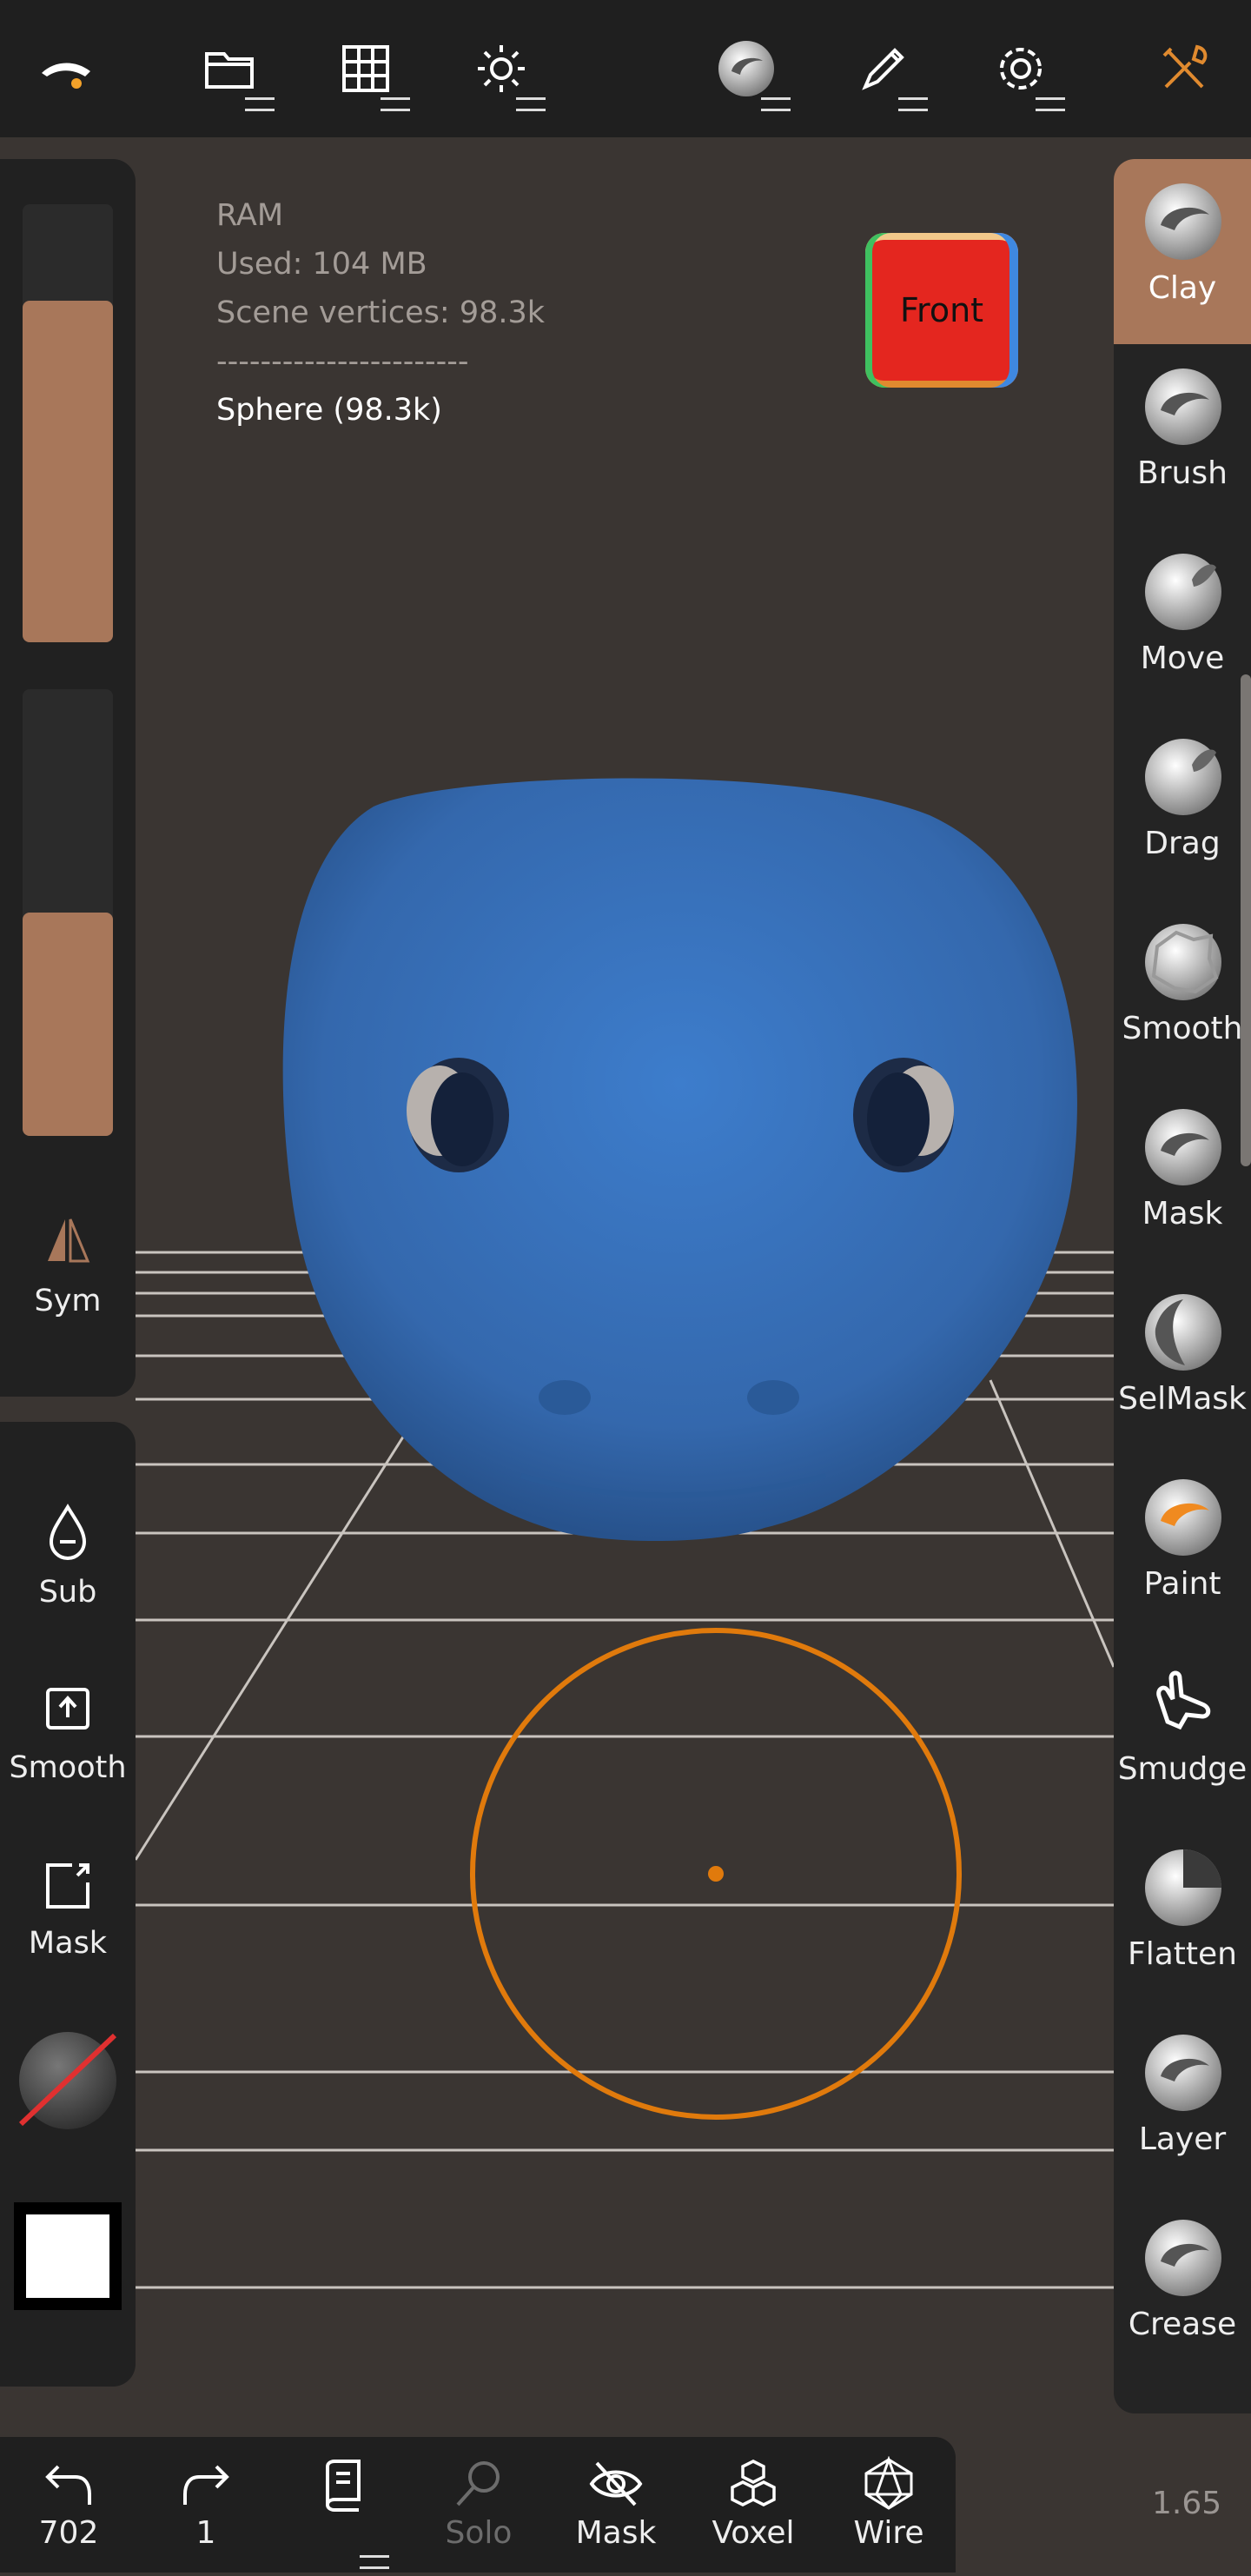 The width and height of the screenshot is (1251, 2576). What do you see at coordinates (478, 2483) in the screenshot?
I see `search-icon` at bounding box center [478, 2483].